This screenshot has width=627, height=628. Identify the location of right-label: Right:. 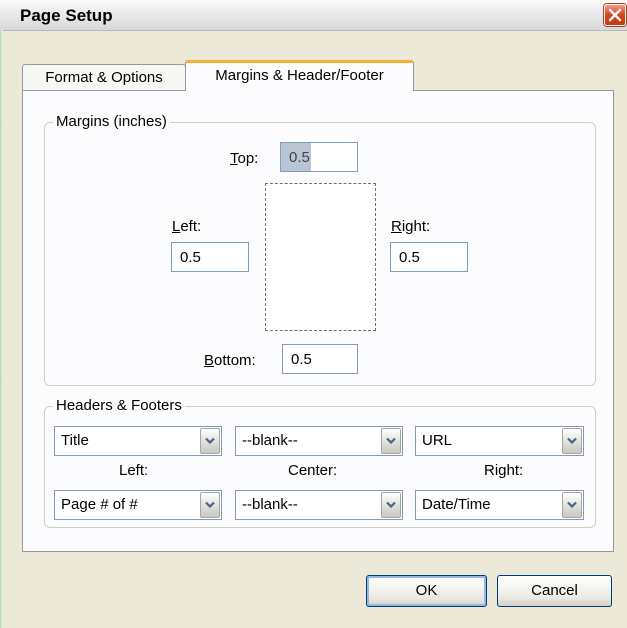
(411, 226).